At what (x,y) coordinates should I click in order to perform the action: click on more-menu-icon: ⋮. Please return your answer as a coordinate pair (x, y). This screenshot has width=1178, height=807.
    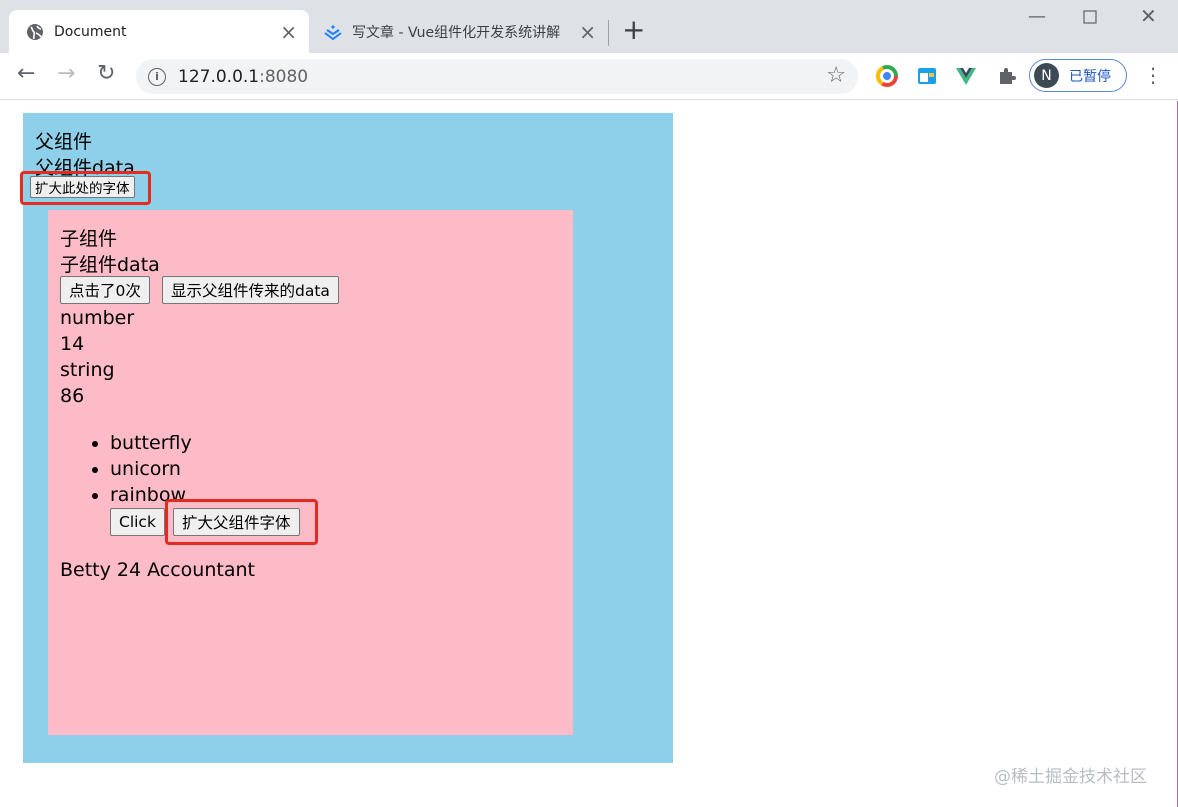
    Looking at the image, I should click on (1153, 75).